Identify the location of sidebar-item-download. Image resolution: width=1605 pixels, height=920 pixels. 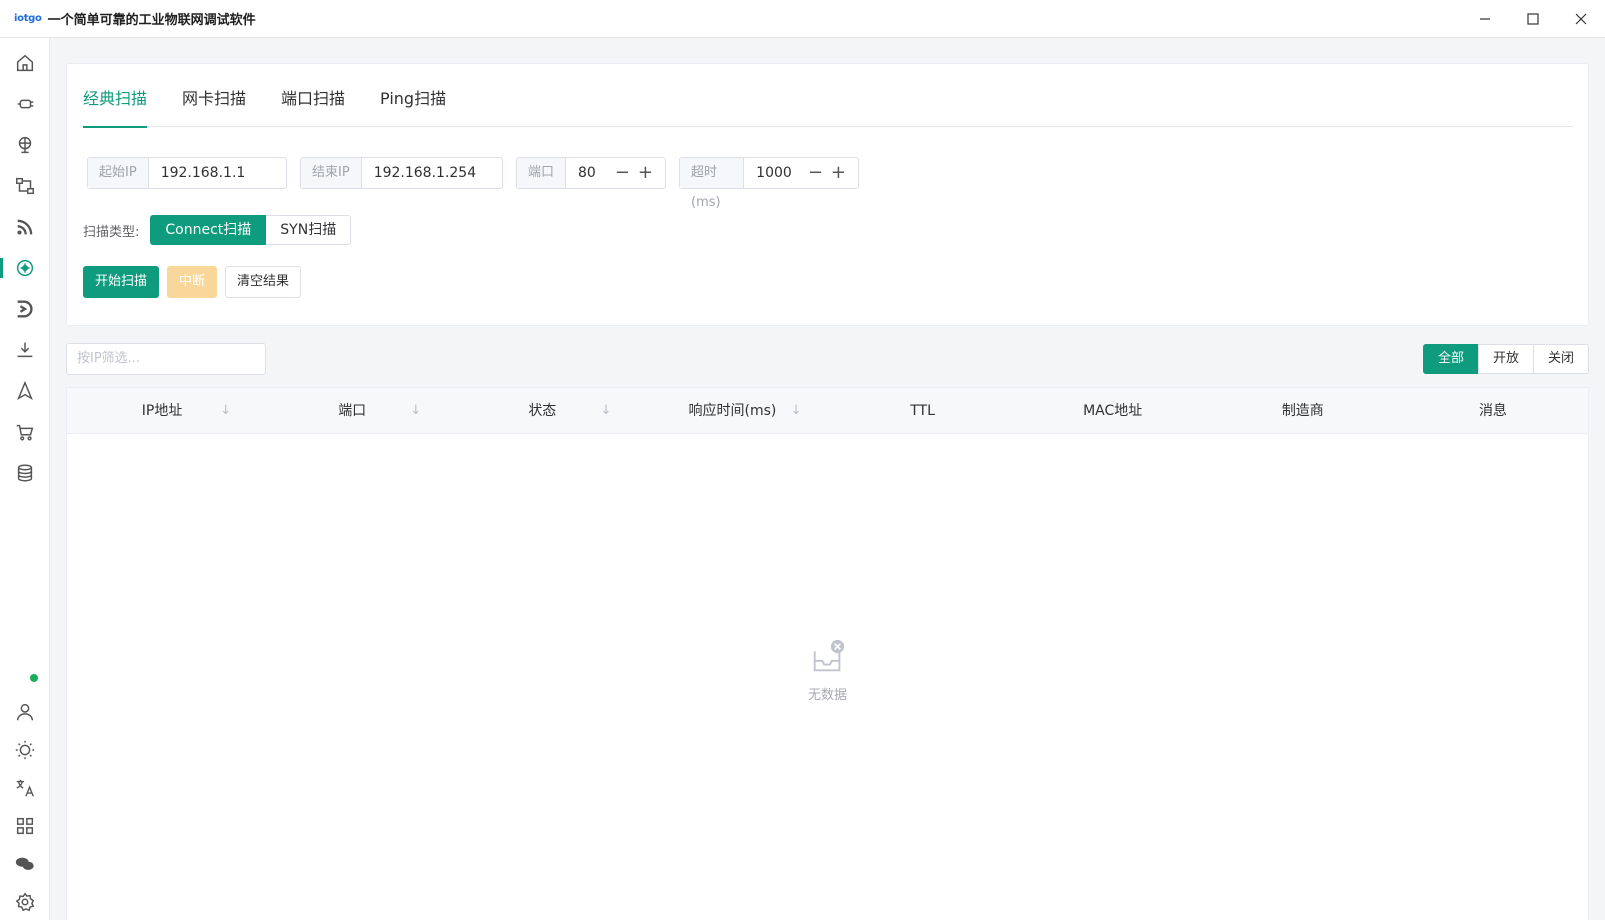
(25, 350).